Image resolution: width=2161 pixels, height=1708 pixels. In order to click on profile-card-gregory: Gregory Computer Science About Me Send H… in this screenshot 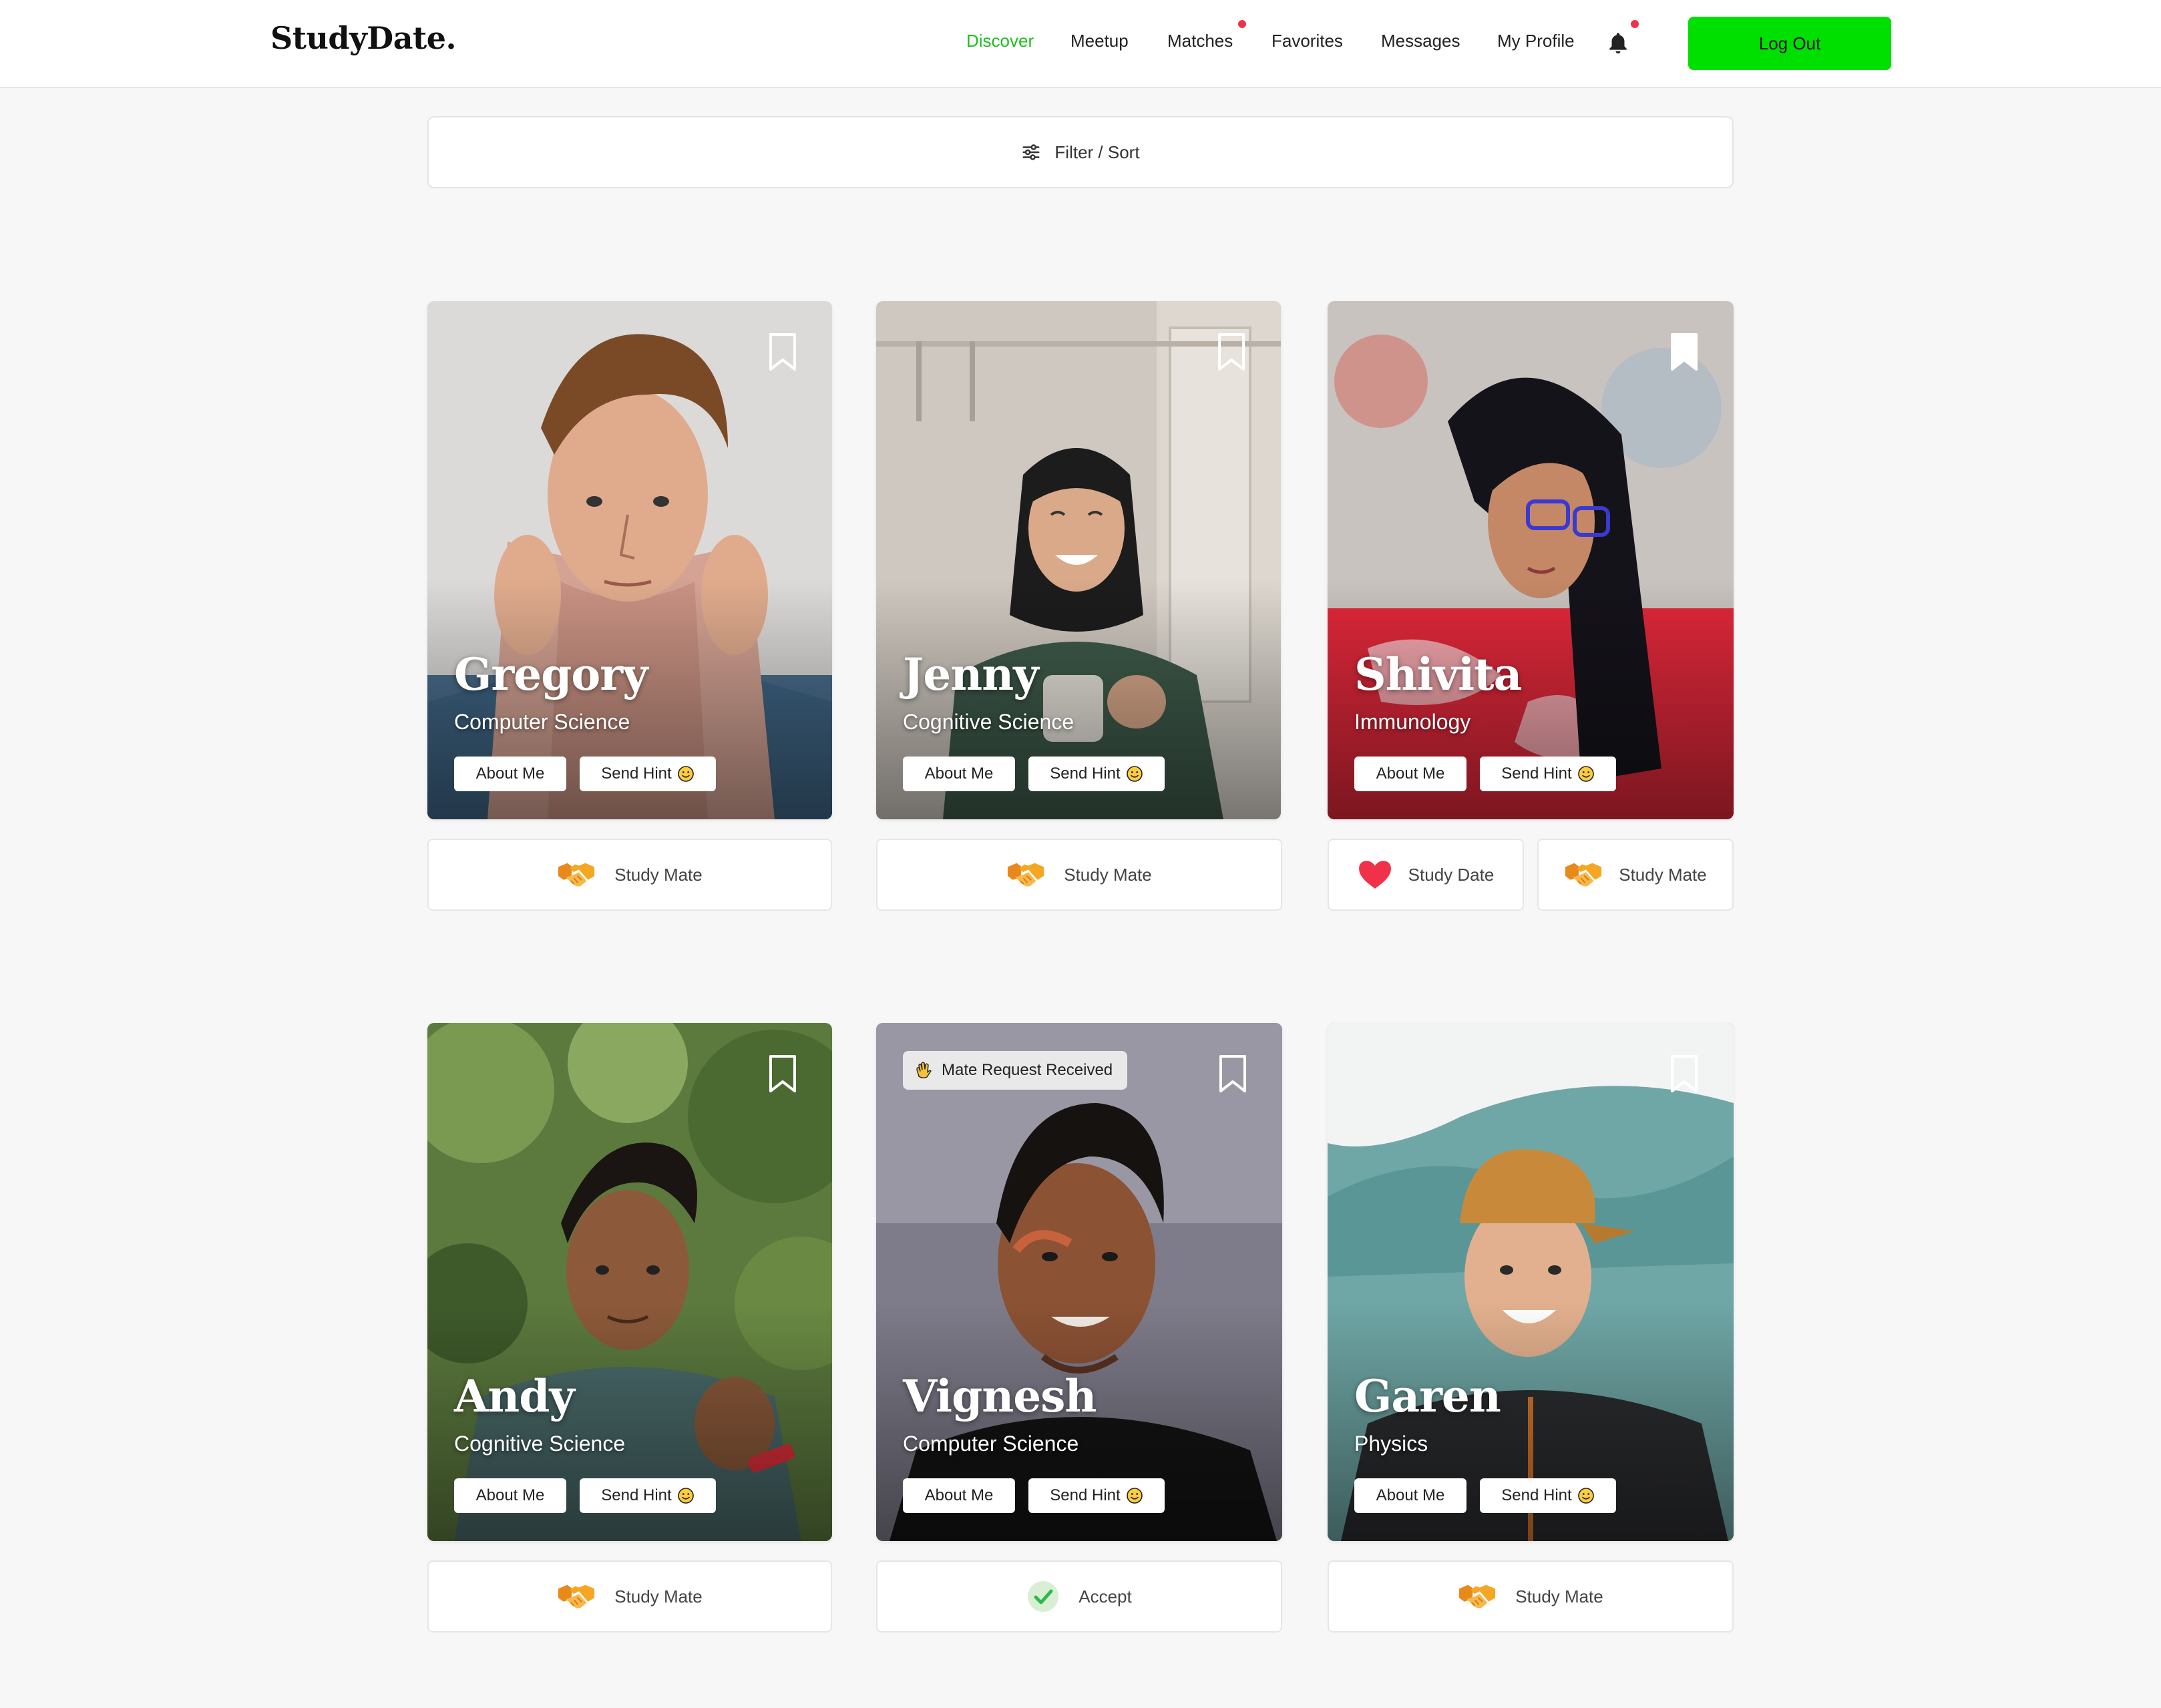, I will do `click(629, 560)`.